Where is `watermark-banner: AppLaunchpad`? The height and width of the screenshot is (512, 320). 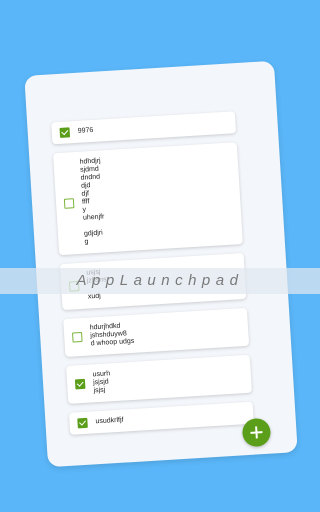
watermark-banner: AppLaunchpad is located at coordinates (160, 281).